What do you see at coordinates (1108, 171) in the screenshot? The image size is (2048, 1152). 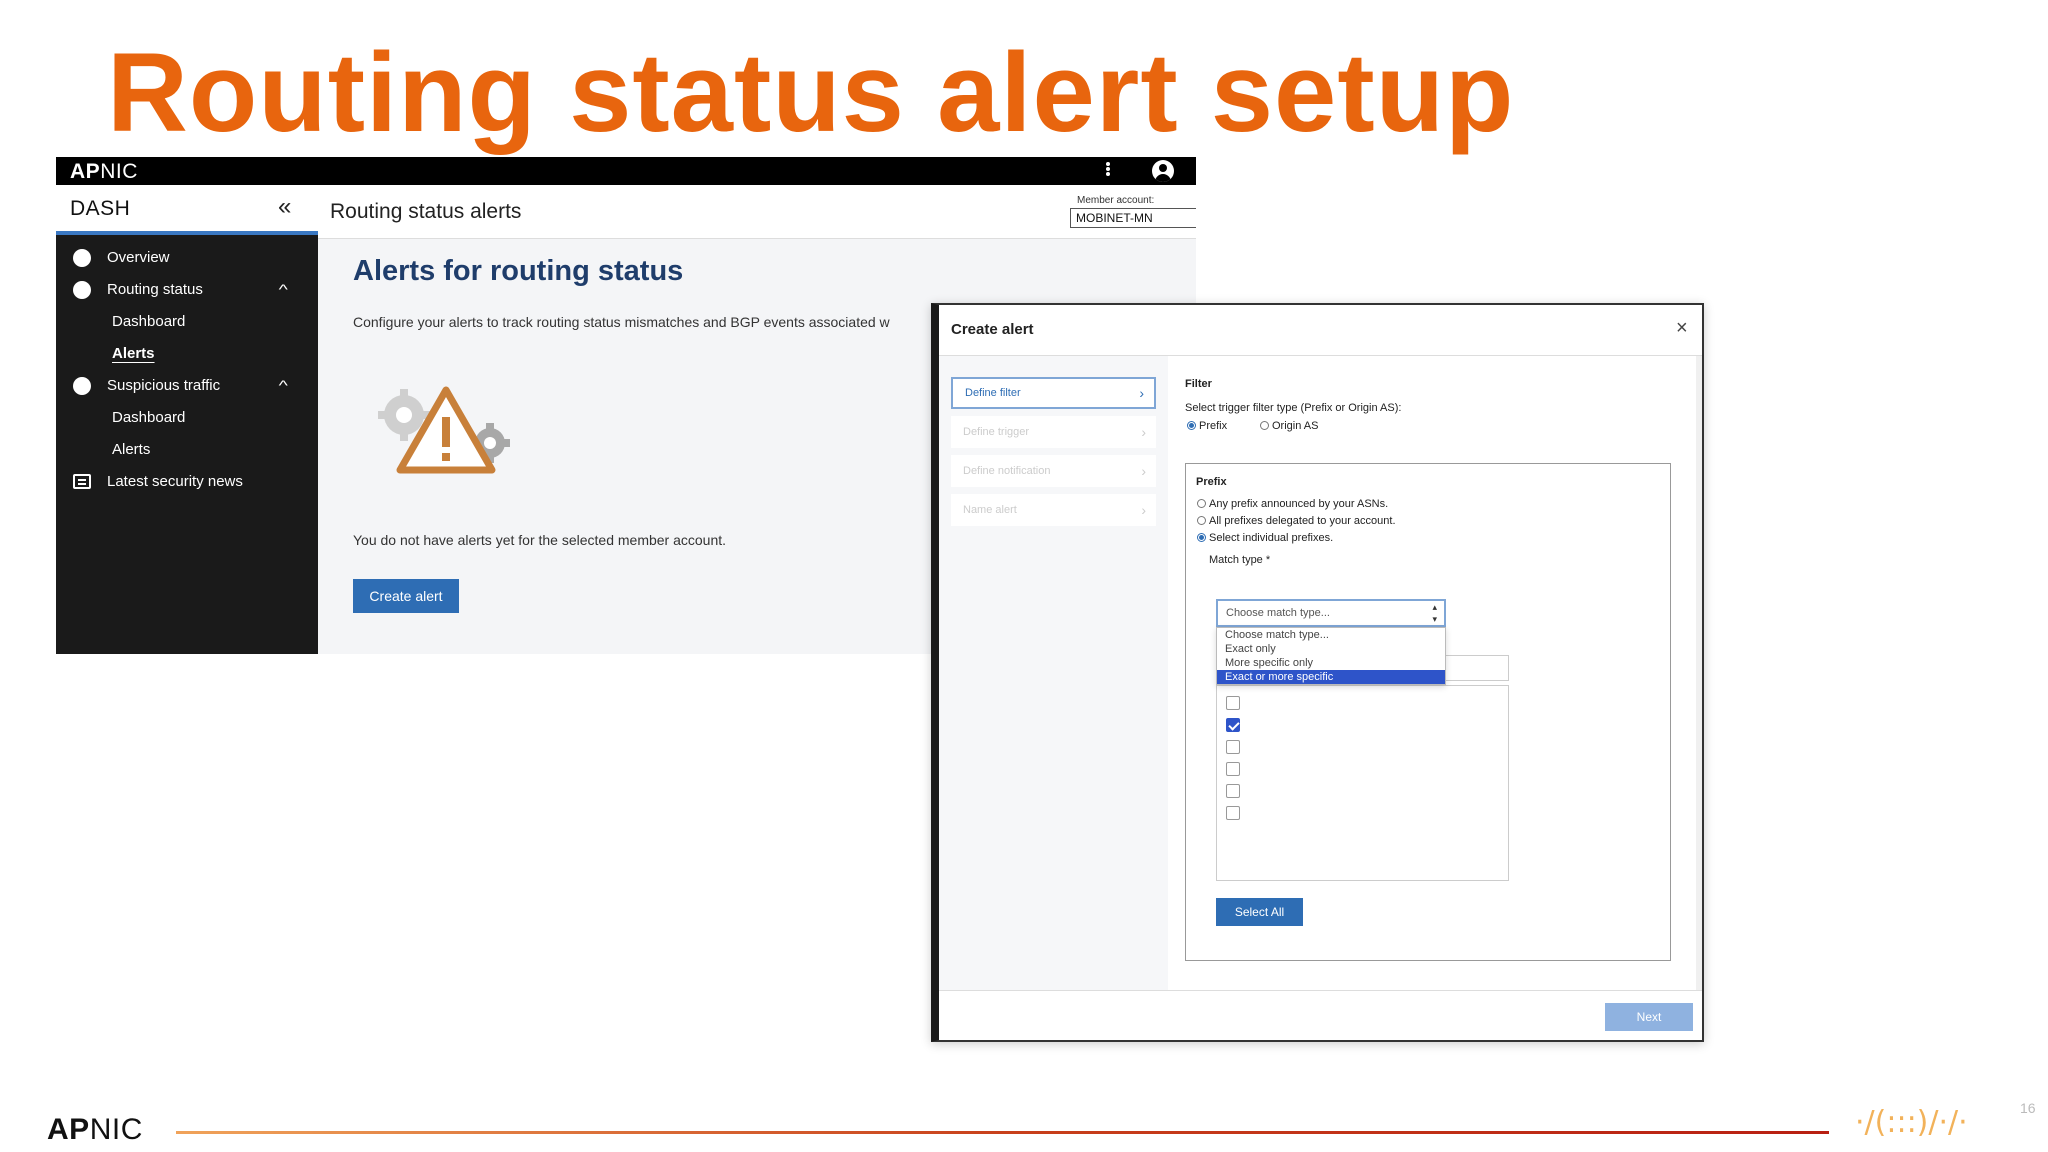 I see `more-options-icon` at bounding box center [1108, 171].